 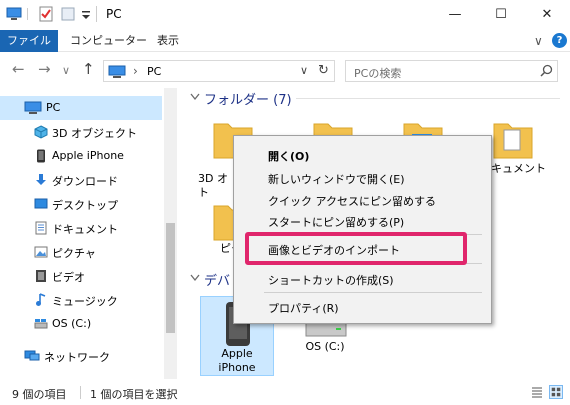 I want to click on item-count: 9 個の項目, so click(x=39, y=394).